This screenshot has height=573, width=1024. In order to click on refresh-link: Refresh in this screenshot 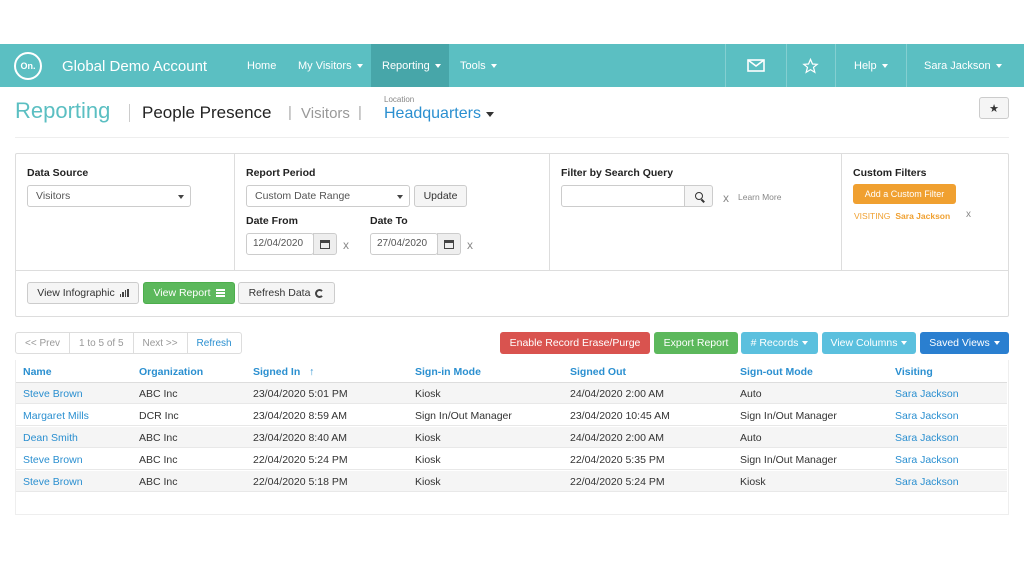, I will do `click(214, 343)`.